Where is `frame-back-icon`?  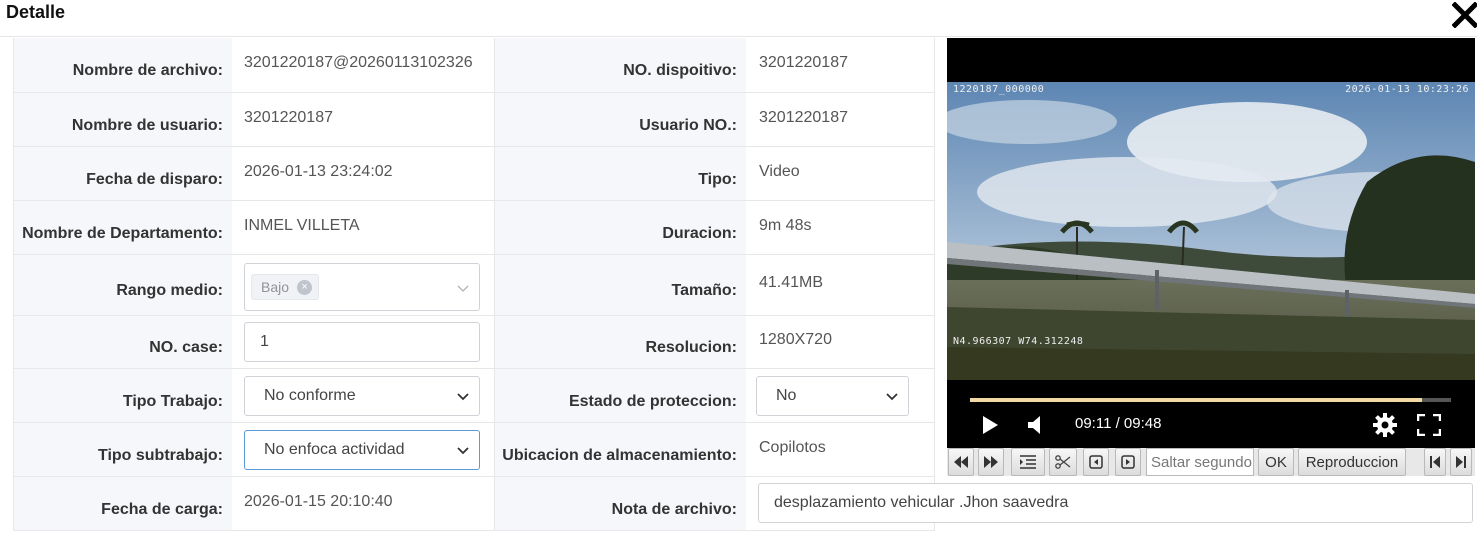
frame-back-icon is located at coordinates (1096, 462).